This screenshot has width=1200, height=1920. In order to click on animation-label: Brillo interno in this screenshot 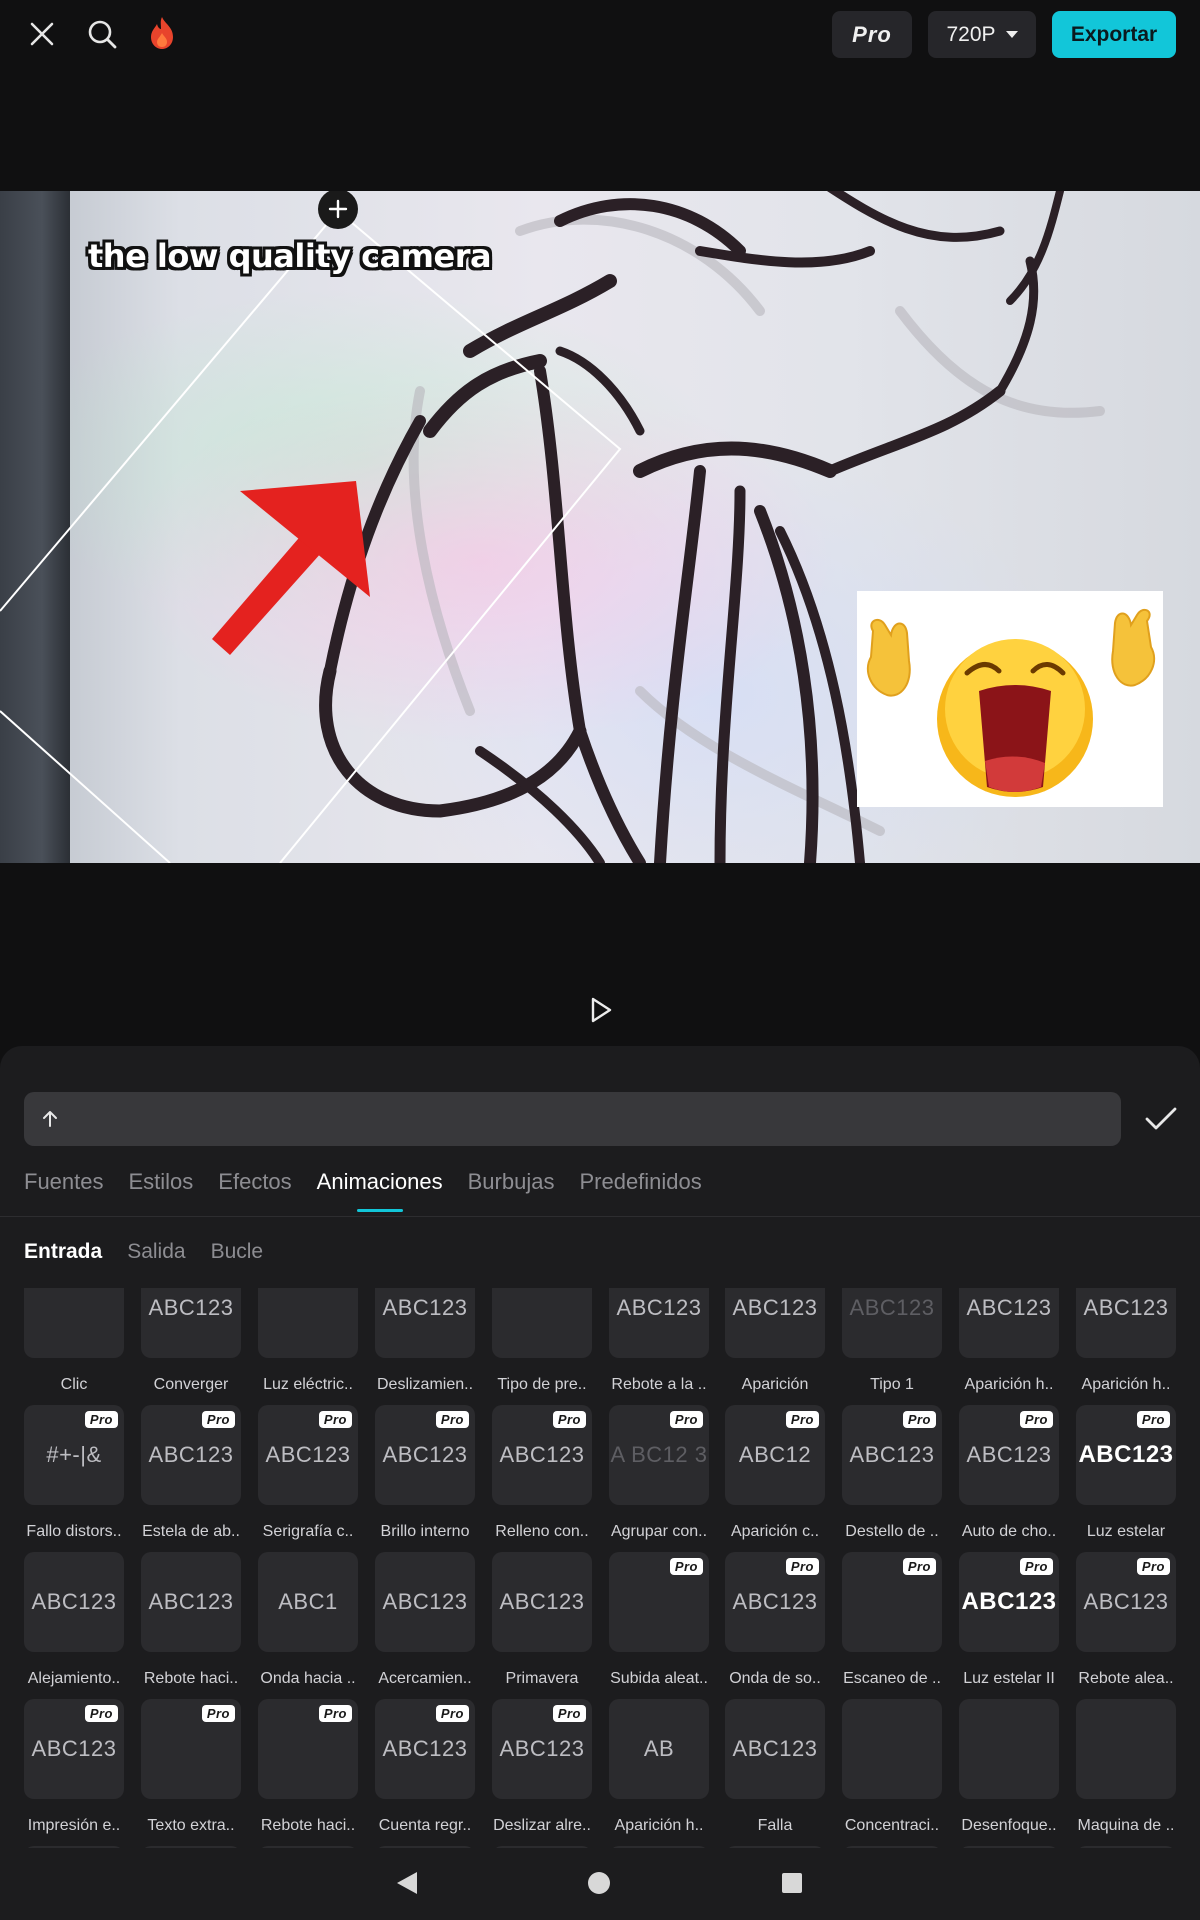, I will do `click(425, 1531)`.